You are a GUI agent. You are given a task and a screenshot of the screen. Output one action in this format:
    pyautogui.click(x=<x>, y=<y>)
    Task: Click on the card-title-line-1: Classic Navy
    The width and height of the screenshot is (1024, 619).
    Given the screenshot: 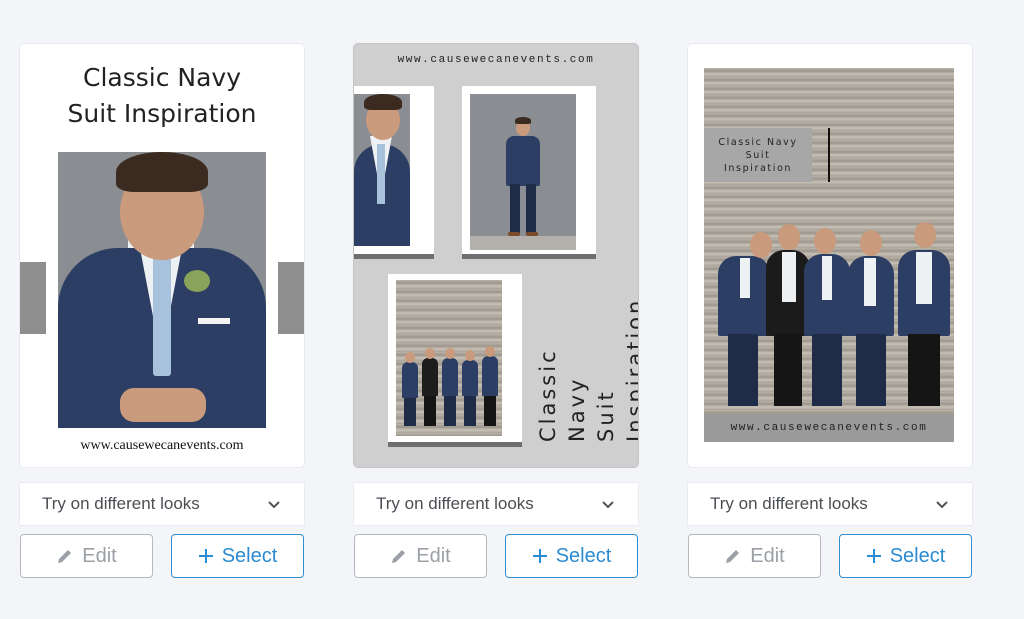 What is the action you would take?
    pyautogui.click(x=162, y=77)
    